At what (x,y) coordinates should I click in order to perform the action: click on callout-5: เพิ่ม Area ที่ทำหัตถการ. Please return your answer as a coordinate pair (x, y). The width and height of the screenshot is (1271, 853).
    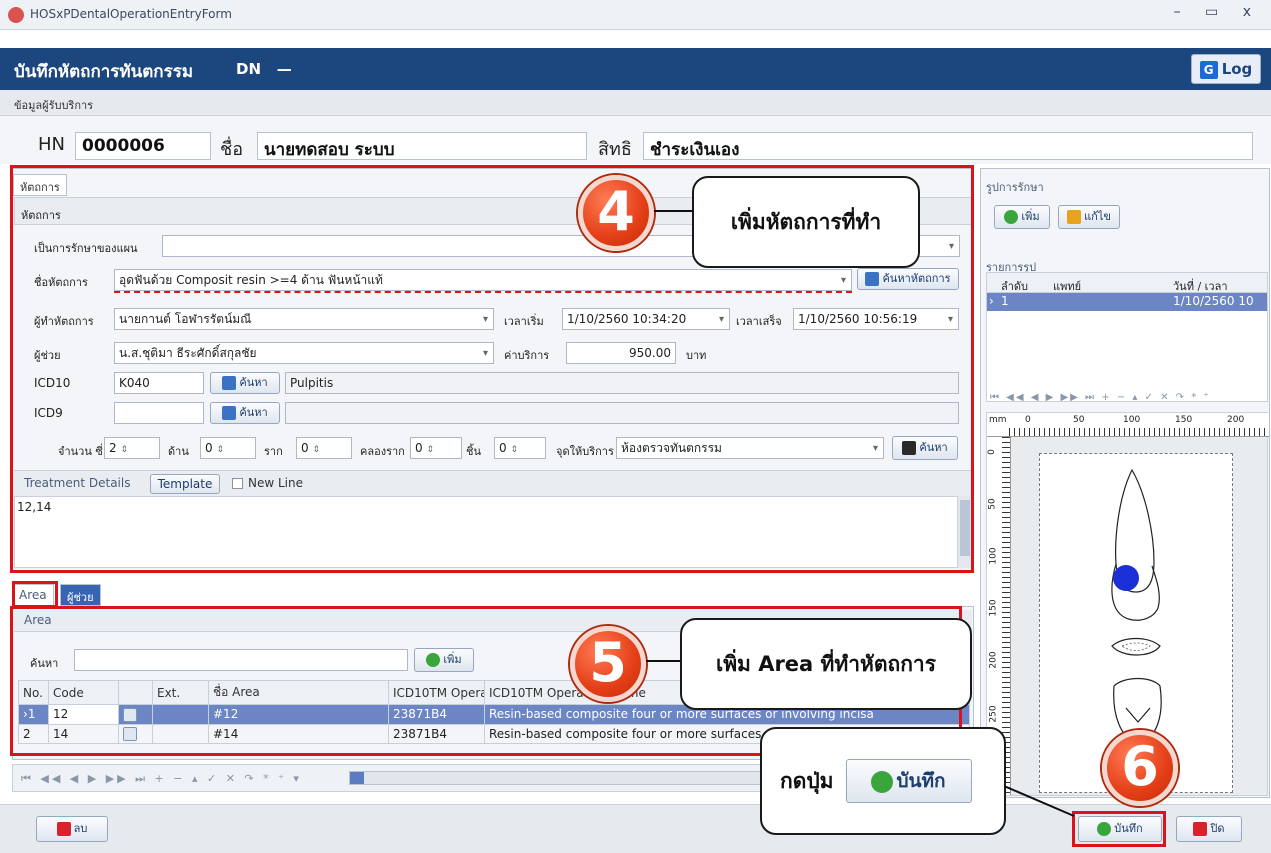
    Looking at the image, I should click on (826, 664).